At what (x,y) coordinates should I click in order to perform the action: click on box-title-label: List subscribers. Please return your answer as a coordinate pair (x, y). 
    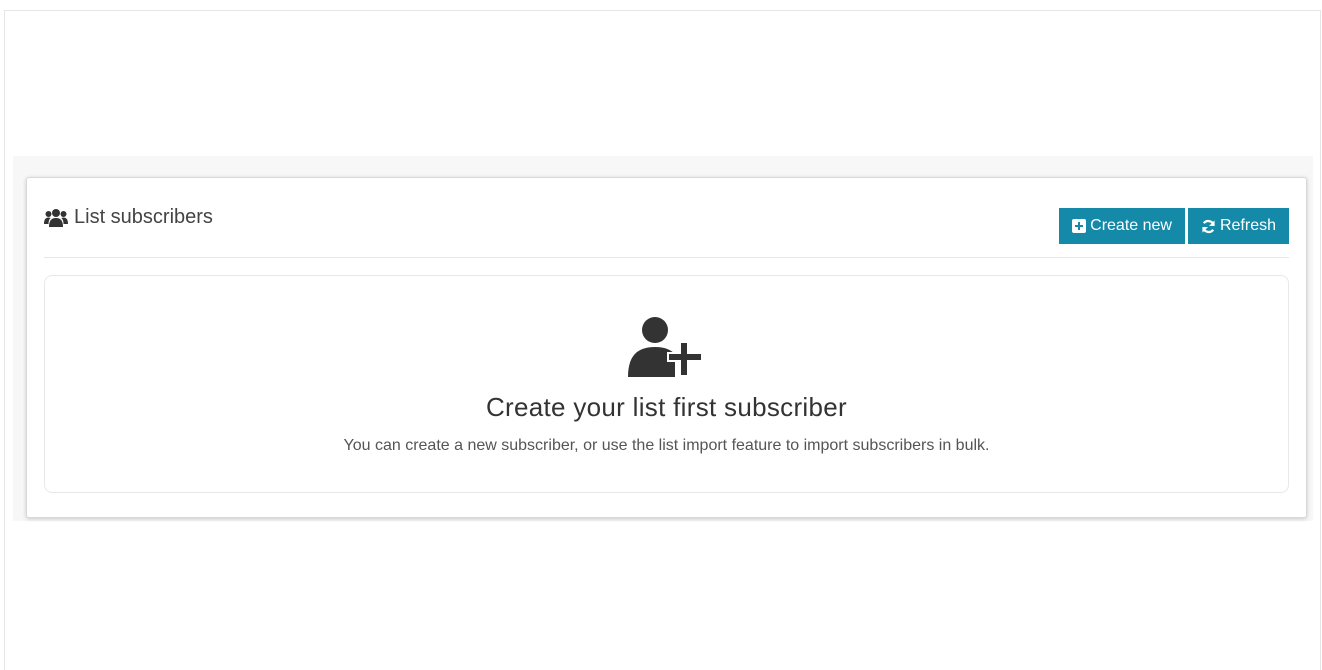
    Looking at the image, I should click on (143, 217).